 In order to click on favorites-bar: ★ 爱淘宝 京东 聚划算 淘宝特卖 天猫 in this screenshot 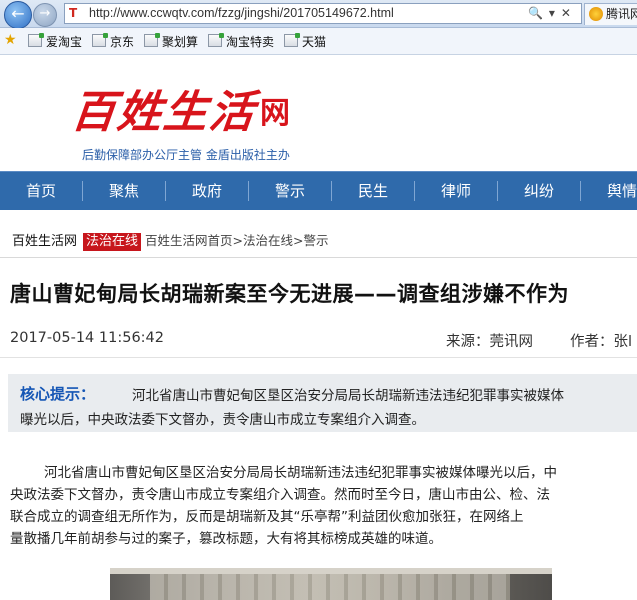, I will do `click(318, 41)`.